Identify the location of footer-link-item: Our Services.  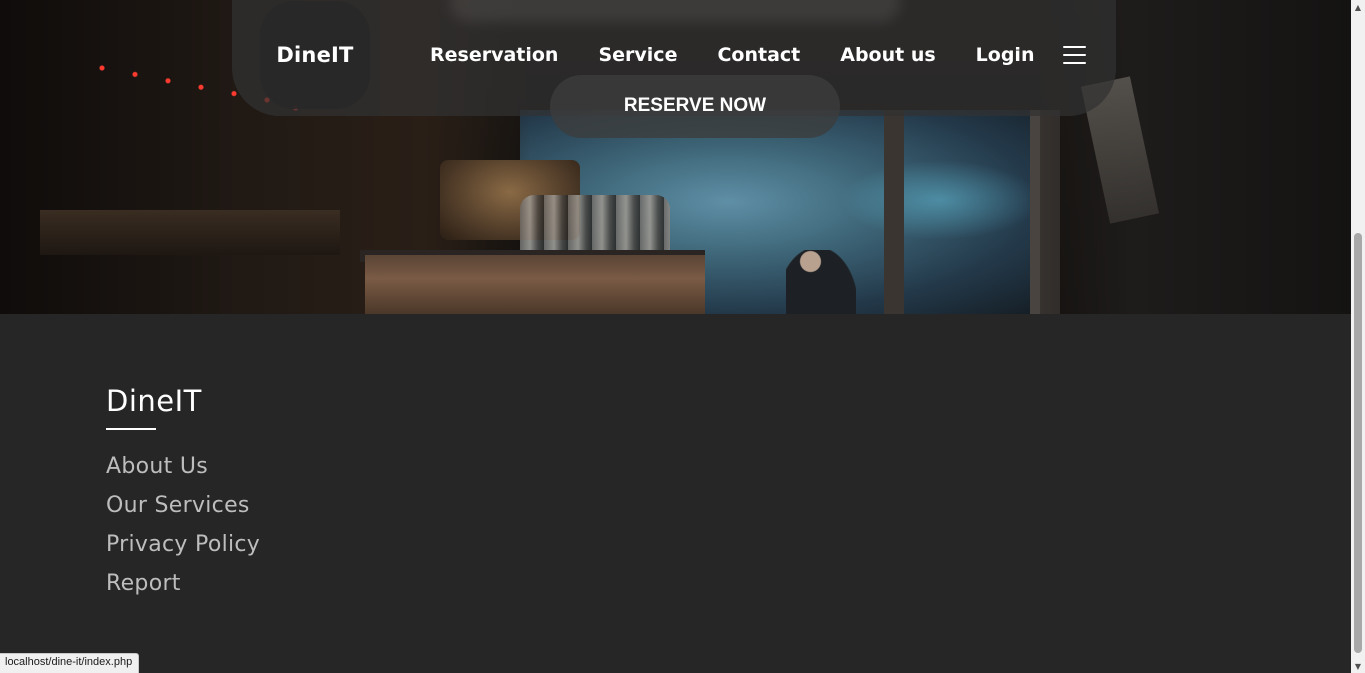
(183, 512).